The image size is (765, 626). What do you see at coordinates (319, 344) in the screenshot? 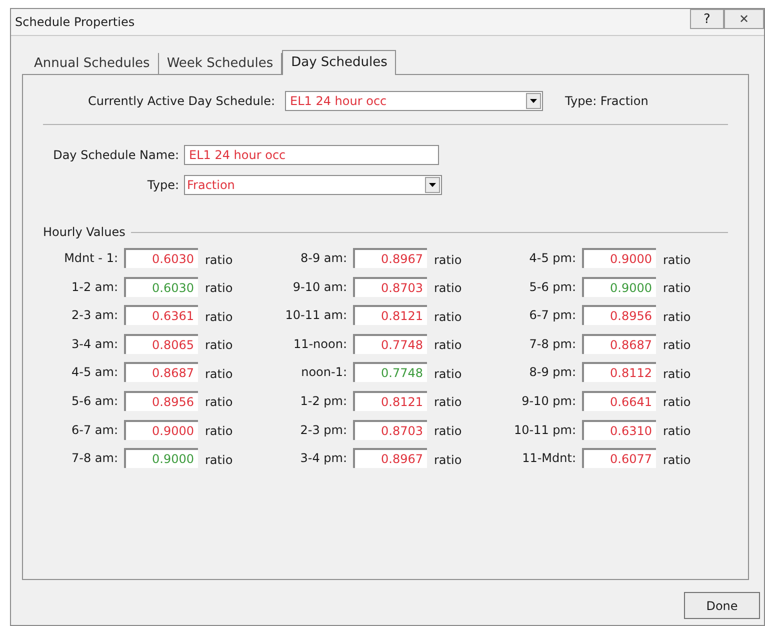
I see `hour-label: 11-noon:` at bounding box center [319, 344].